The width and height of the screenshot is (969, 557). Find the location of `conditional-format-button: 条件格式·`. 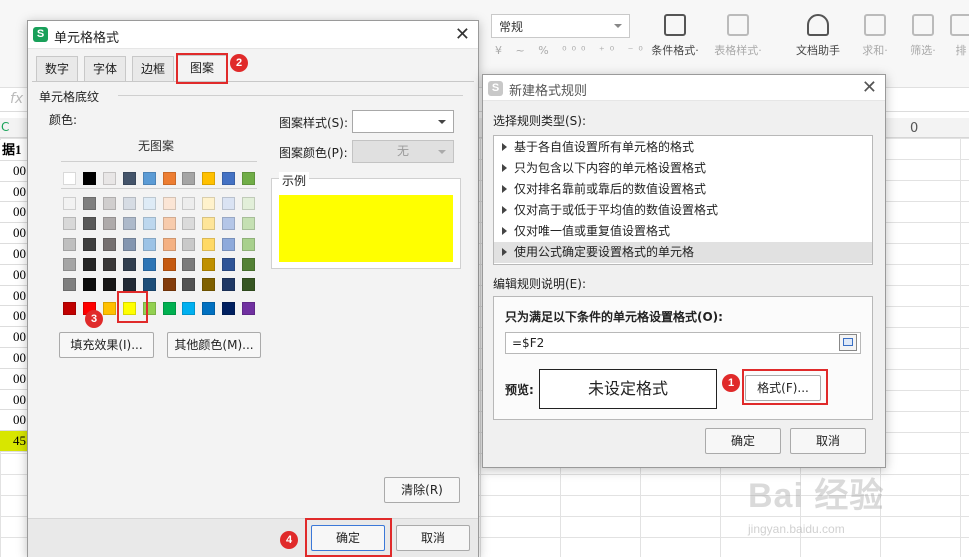

conditional-format-button: 条件格式· is located at coordinates (675, 36).